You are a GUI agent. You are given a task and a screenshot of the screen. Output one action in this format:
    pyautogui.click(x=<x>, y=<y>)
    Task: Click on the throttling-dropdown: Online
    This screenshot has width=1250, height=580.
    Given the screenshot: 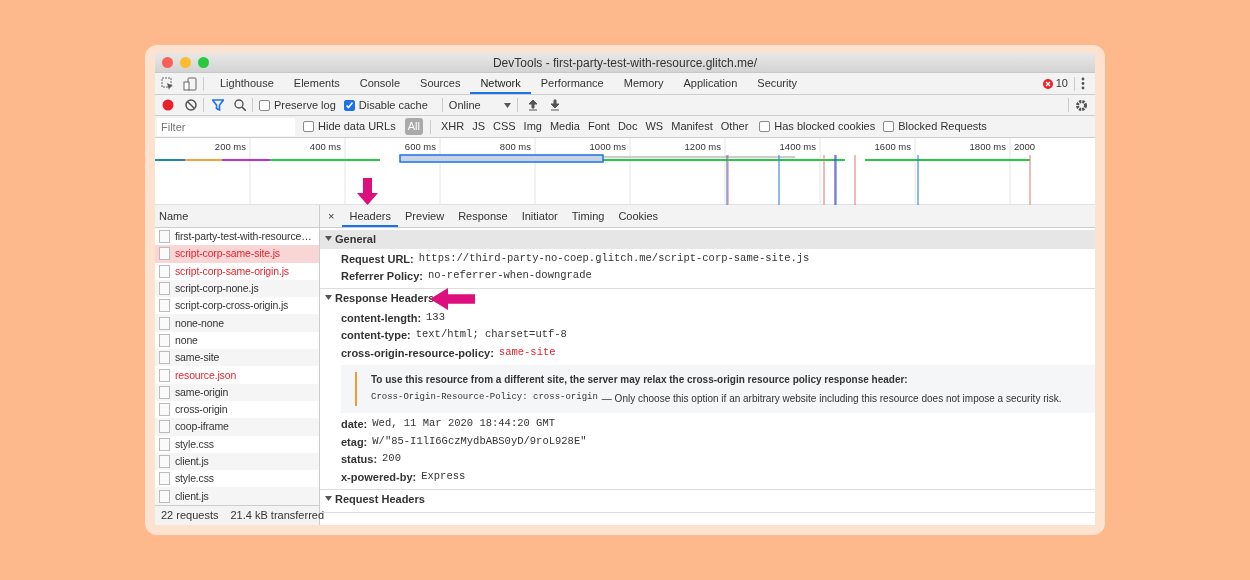 What is the action you would take?
    pyautogui.click(x=479, y=105)
    